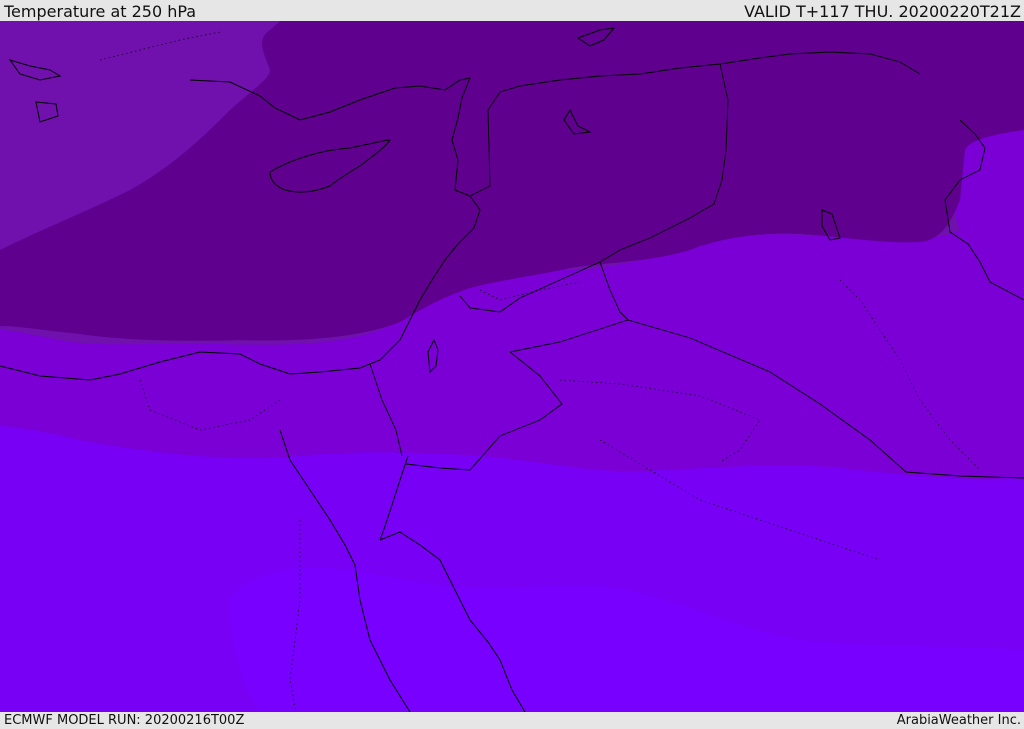 The image size is (1024, 729). Describe the element at coordinates (958, 720) in the screenshot. I see `credit-label: ArabiaWeather Inc.` at that location.